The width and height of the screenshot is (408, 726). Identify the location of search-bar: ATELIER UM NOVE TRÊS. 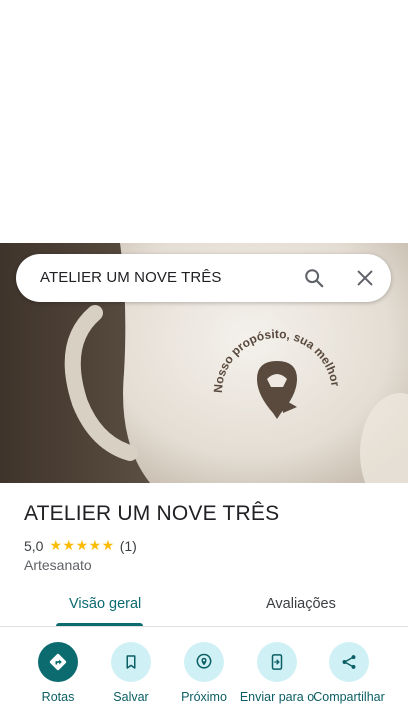
(203, 278).